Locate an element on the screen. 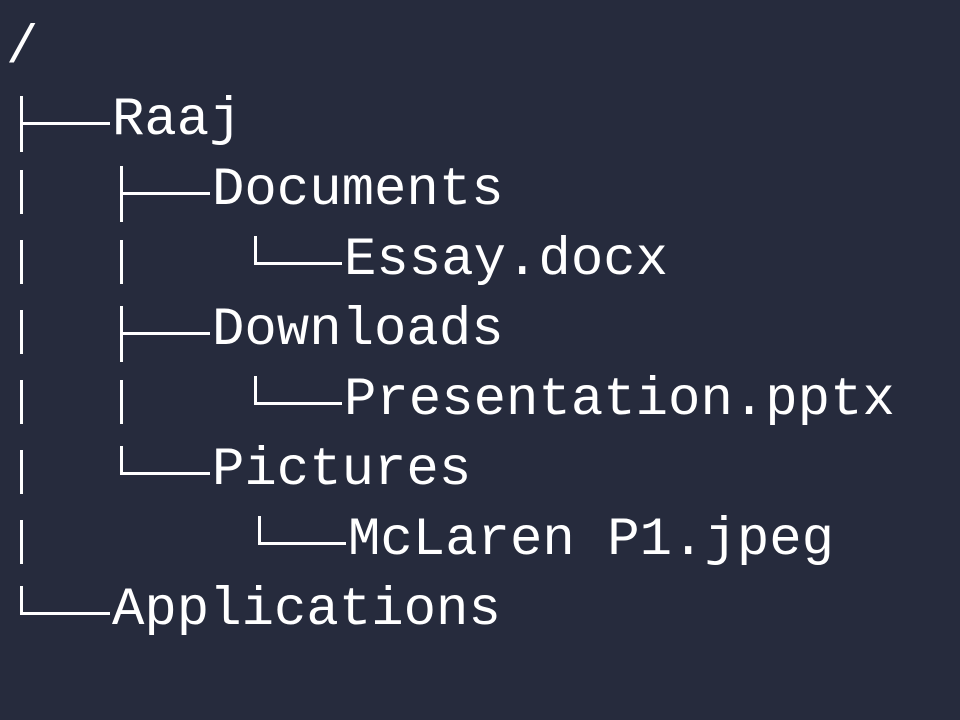 The image size is (960, 720). tree-row-documents: Documents is located at coordinates (480, 191).